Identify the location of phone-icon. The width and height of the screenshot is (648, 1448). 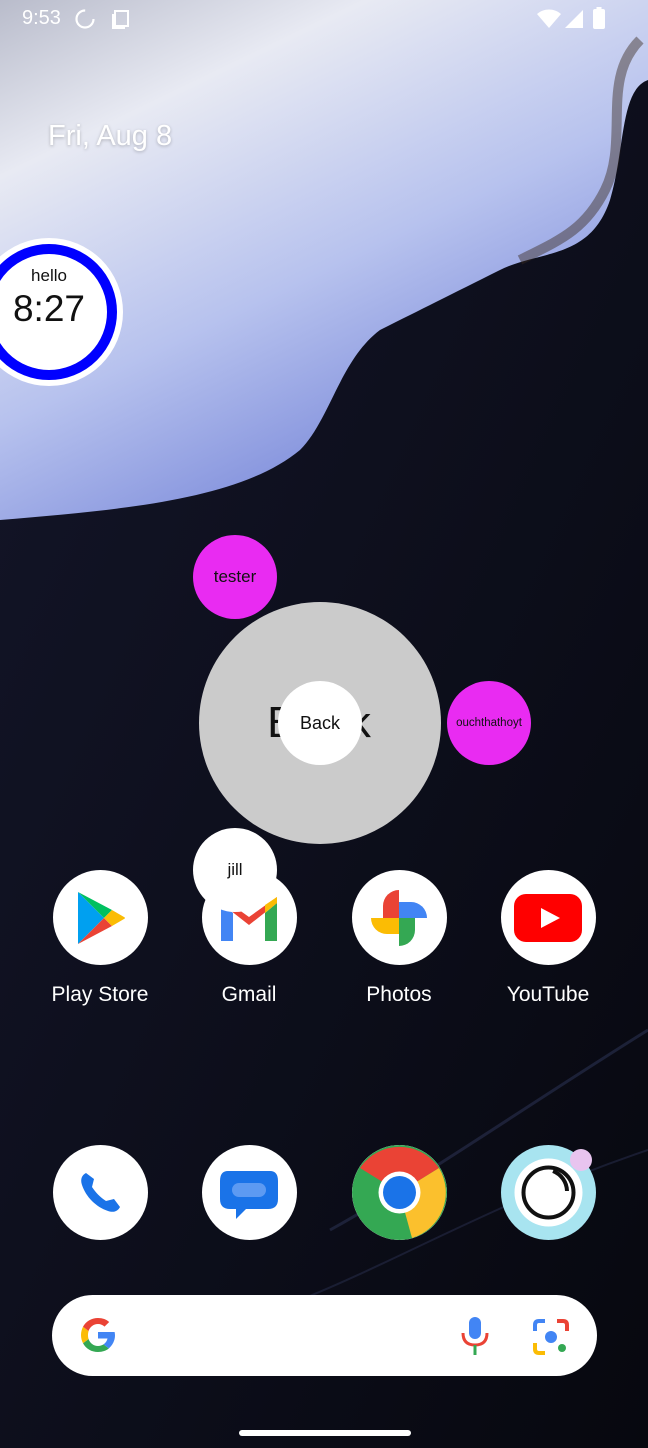
(100, 1192).